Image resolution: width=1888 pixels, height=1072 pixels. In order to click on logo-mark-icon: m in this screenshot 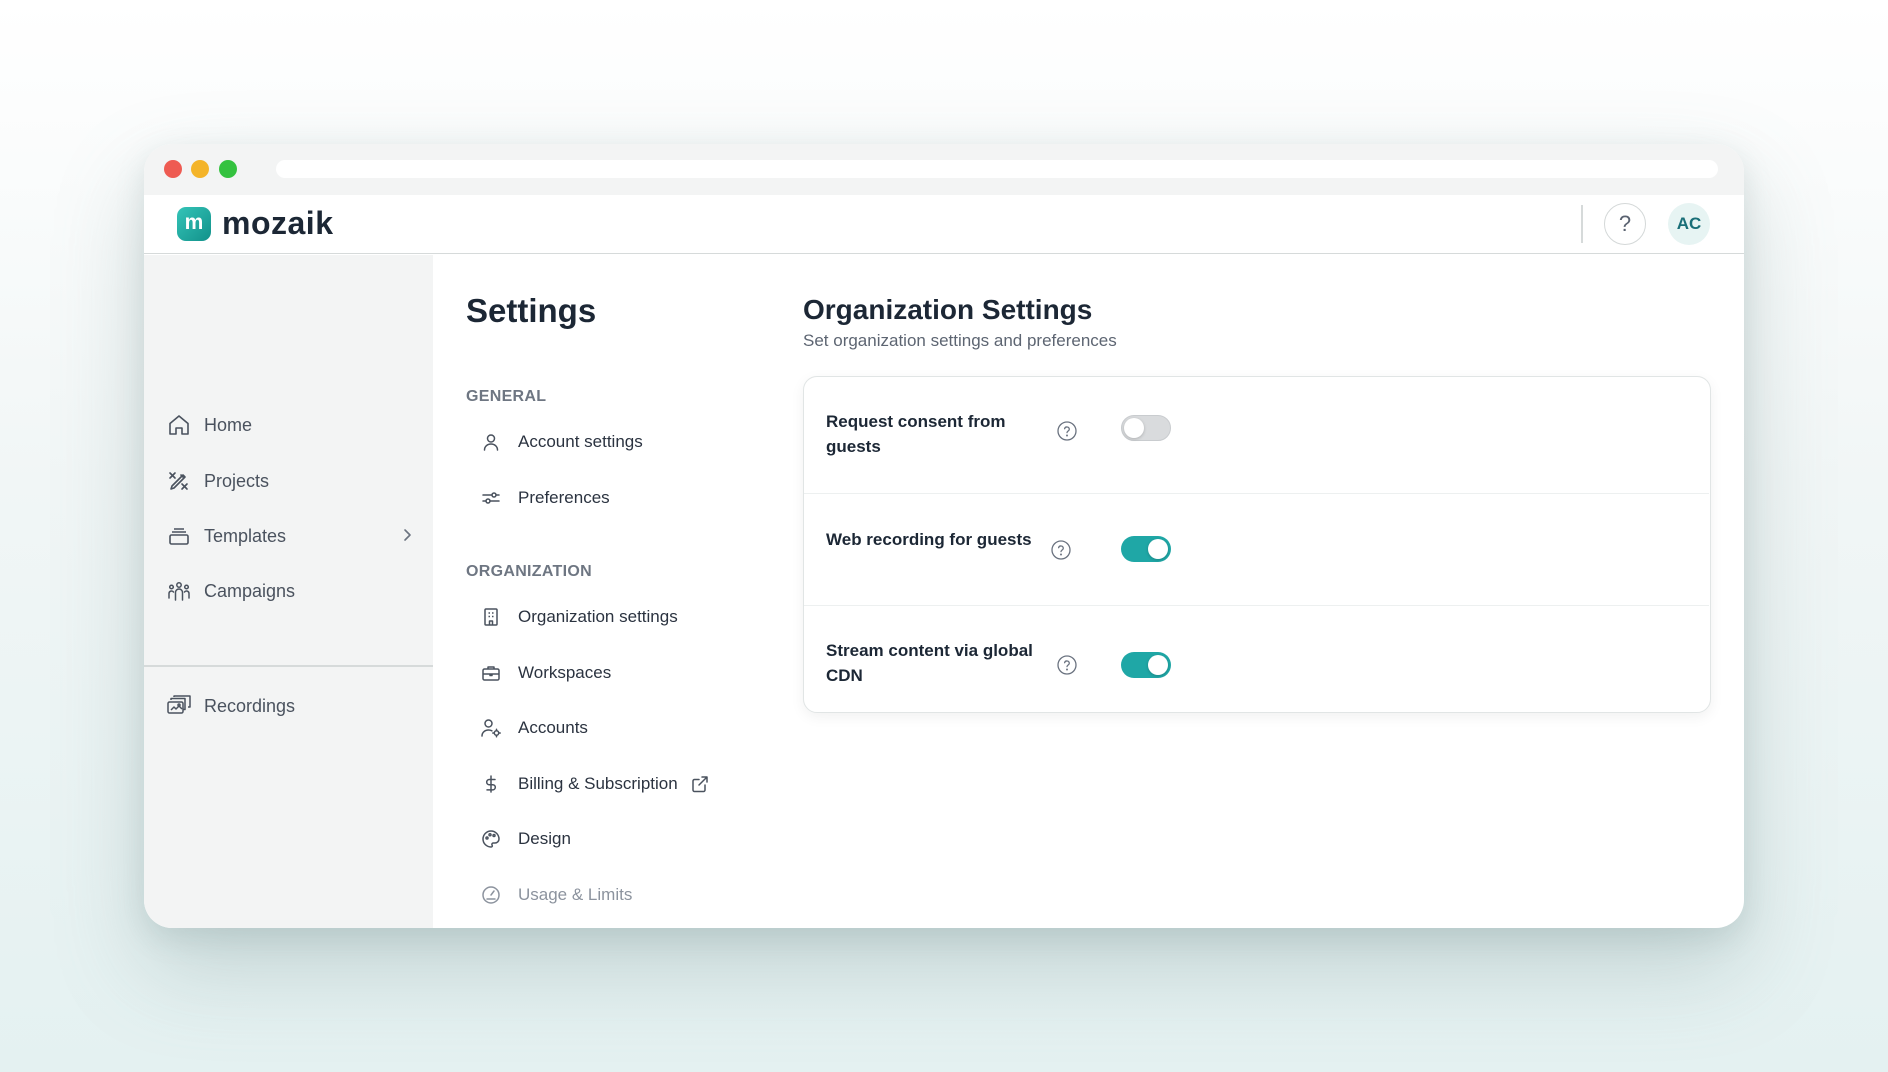, I will do `click(194, 224)`.